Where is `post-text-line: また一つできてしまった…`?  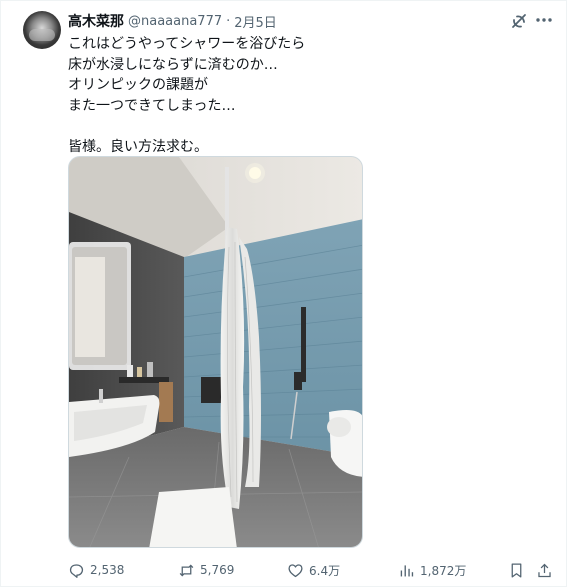 post-text-line: また一つできてしまった… is located at coordinates (152, 105).